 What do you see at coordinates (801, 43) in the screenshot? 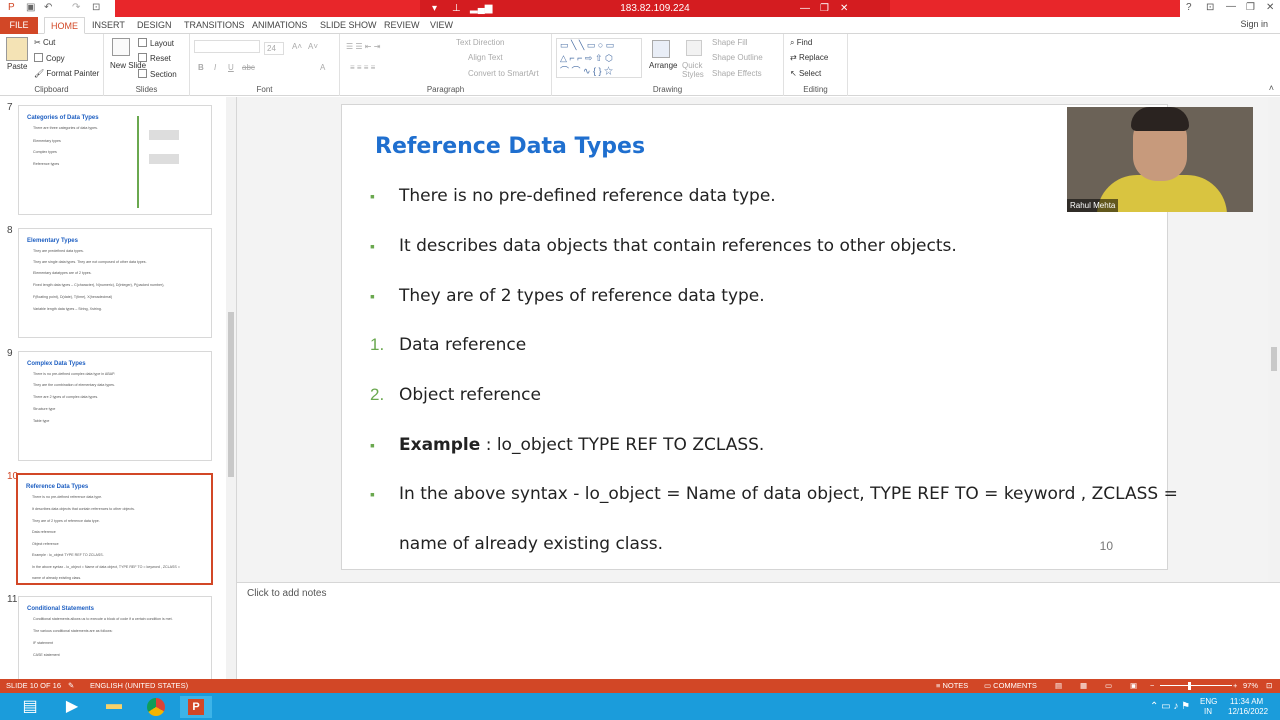
I see `find-button: ⌕ Find` at bounding box center [801, 43].